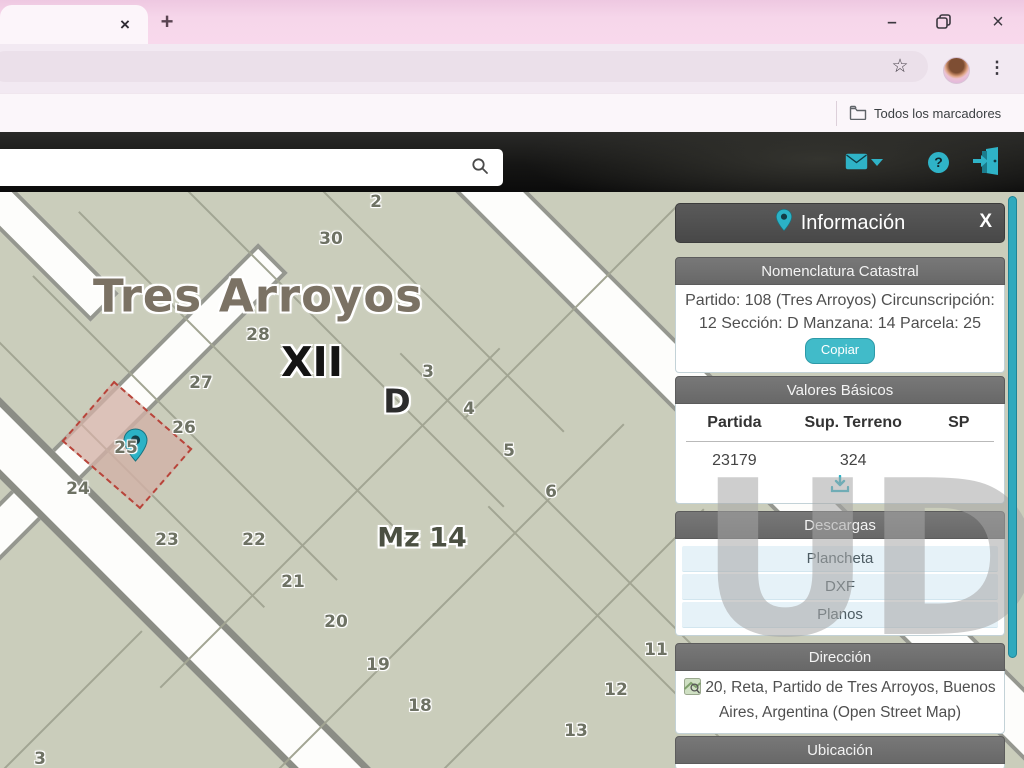 This screenshot has height=768, width=1024. I want to click on parcel-number: 20, so click(336, 622).